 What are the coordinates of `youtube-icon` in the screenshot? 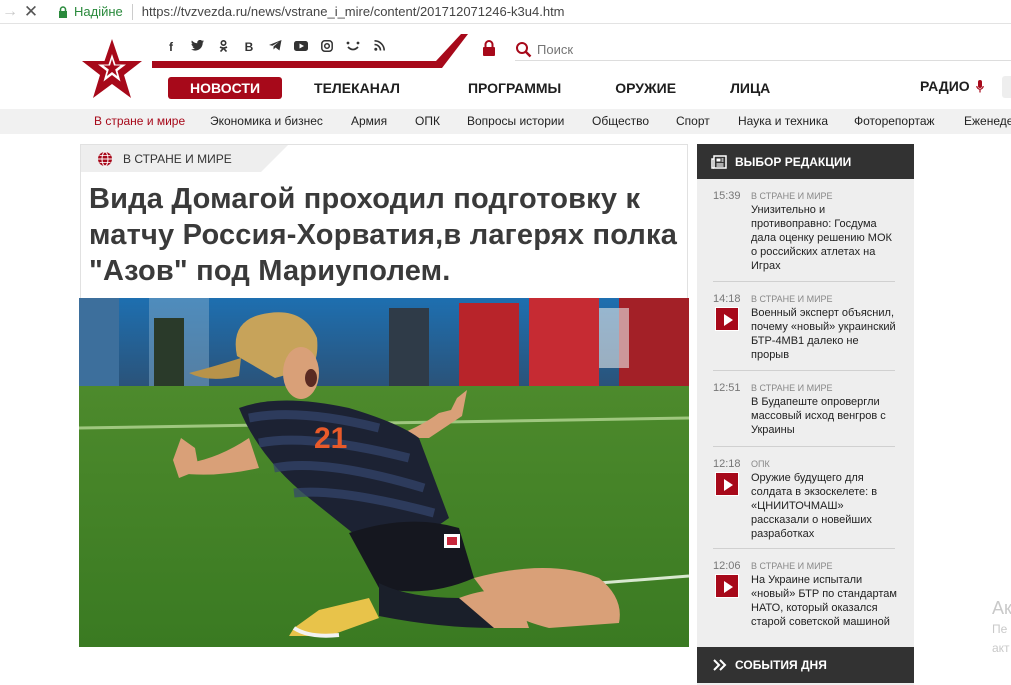 It's located at (301, 47).